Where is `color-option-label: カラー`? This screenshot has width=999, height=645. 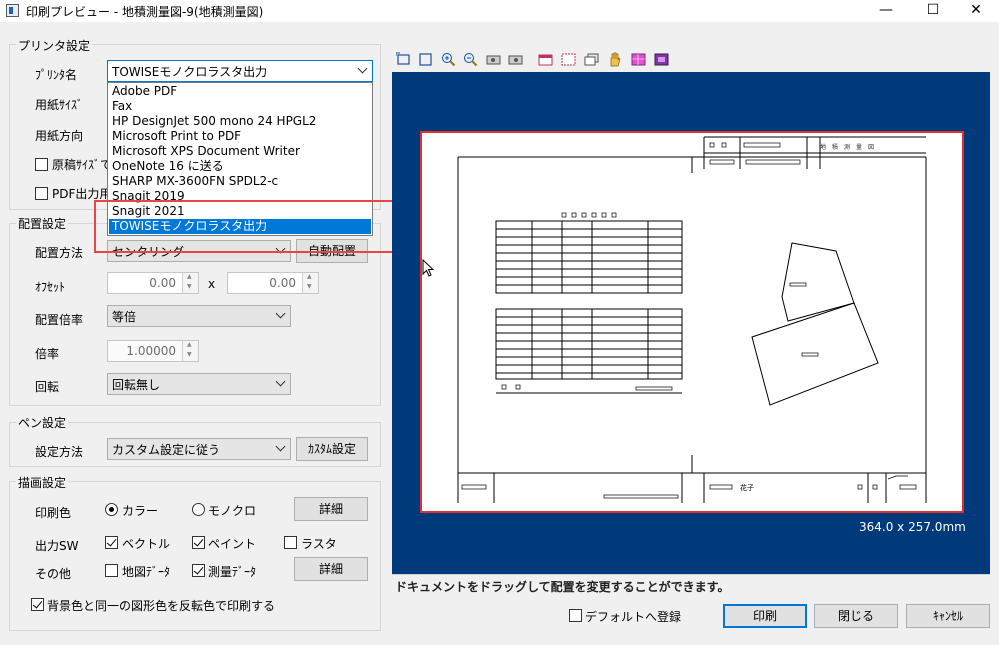 color-option-label: カラー is located at coordinates (140, 511).